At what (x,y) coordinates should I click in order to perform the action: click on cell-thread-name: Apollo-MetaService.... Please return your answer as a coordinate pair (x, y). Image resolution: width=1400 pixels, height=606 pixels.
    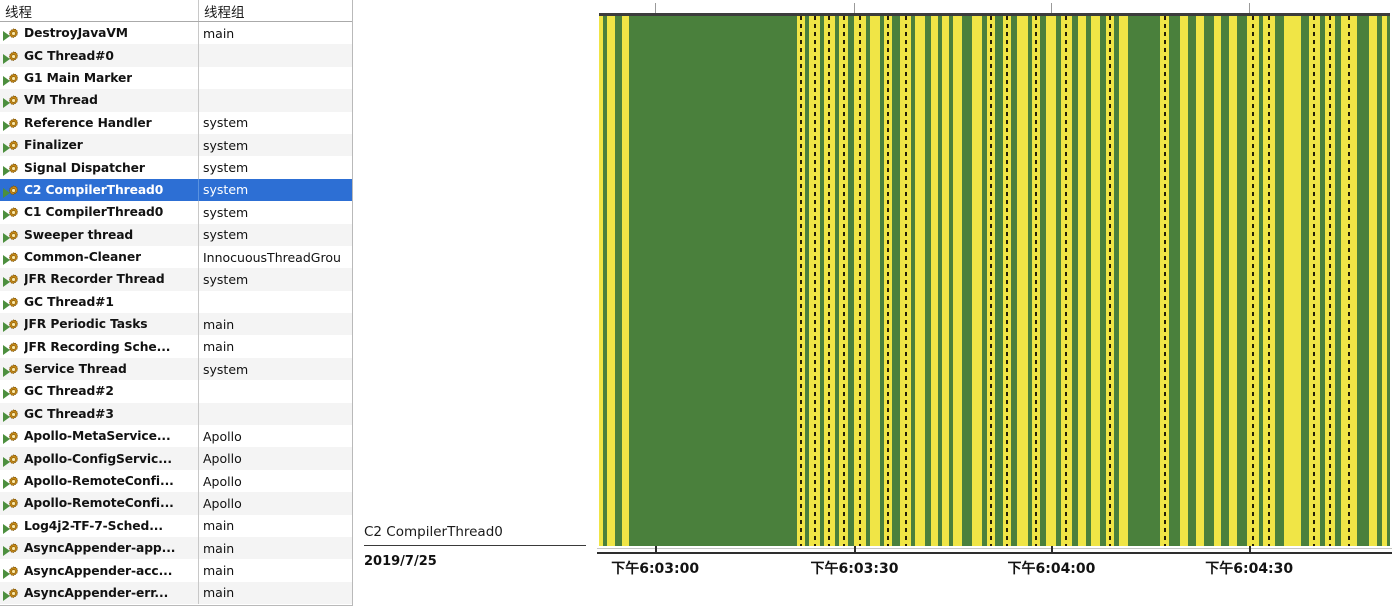
    Looking at the image, I should click on (99, 436).